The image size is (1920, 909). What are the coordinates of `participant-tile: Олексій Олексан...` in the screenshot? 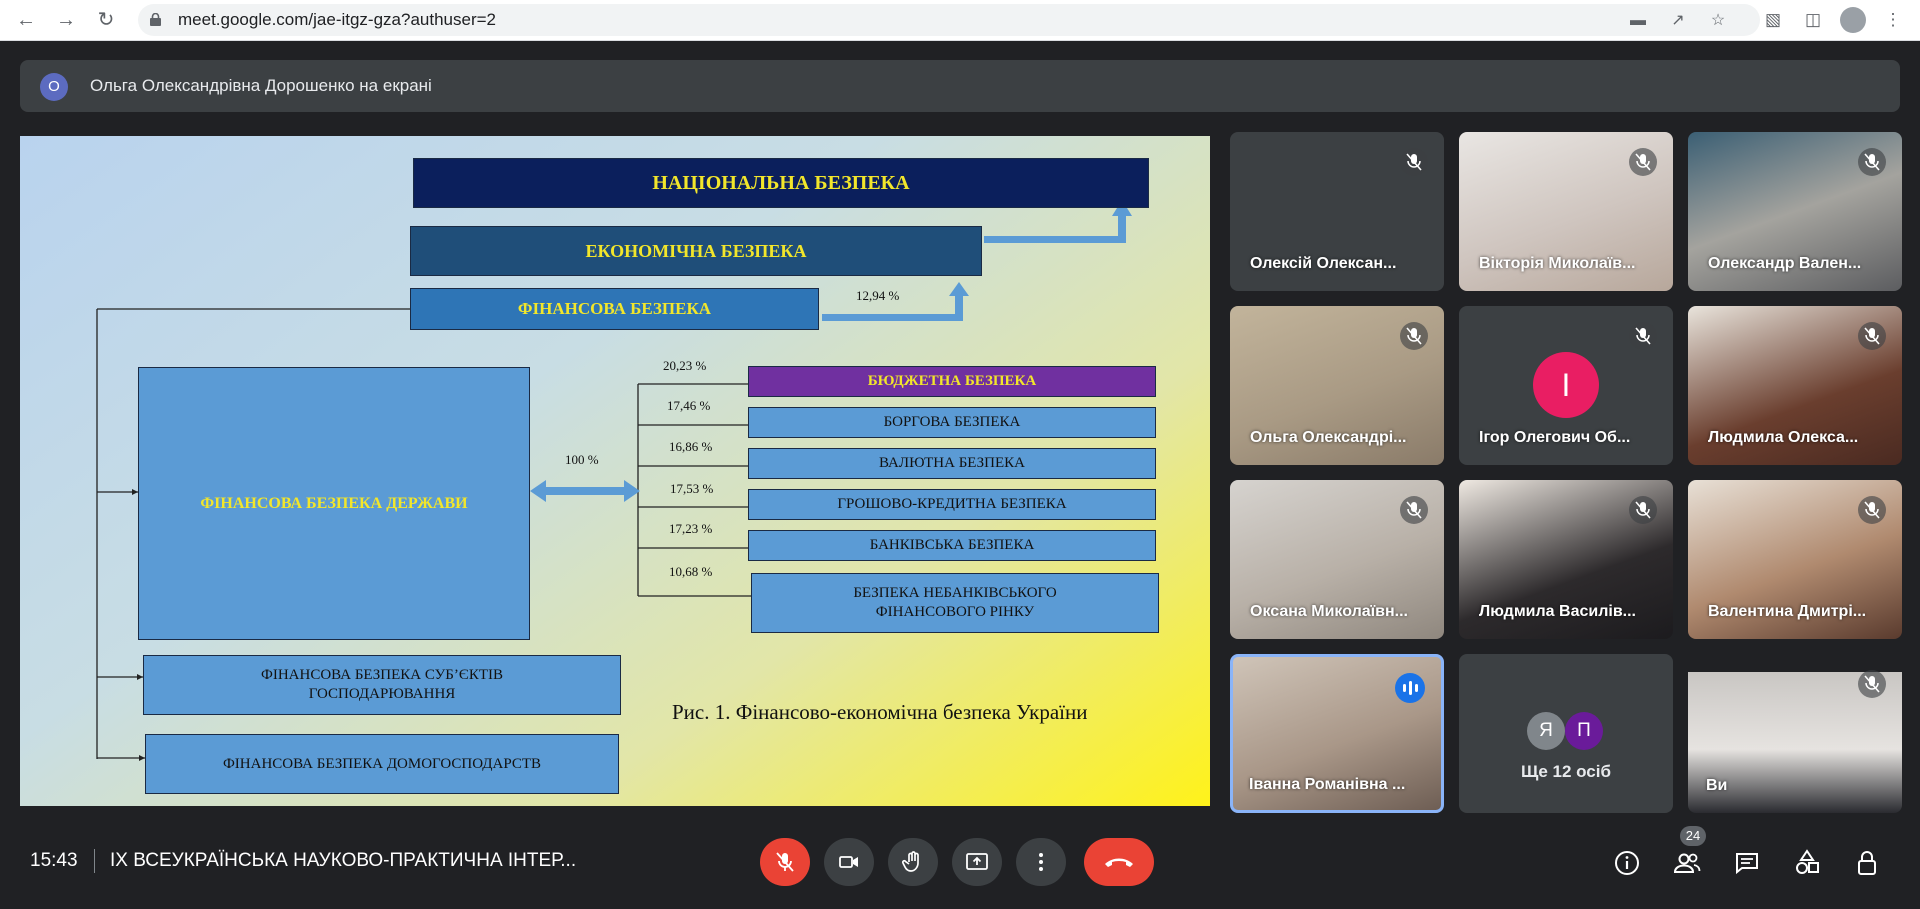 It's located at (1337, 211).